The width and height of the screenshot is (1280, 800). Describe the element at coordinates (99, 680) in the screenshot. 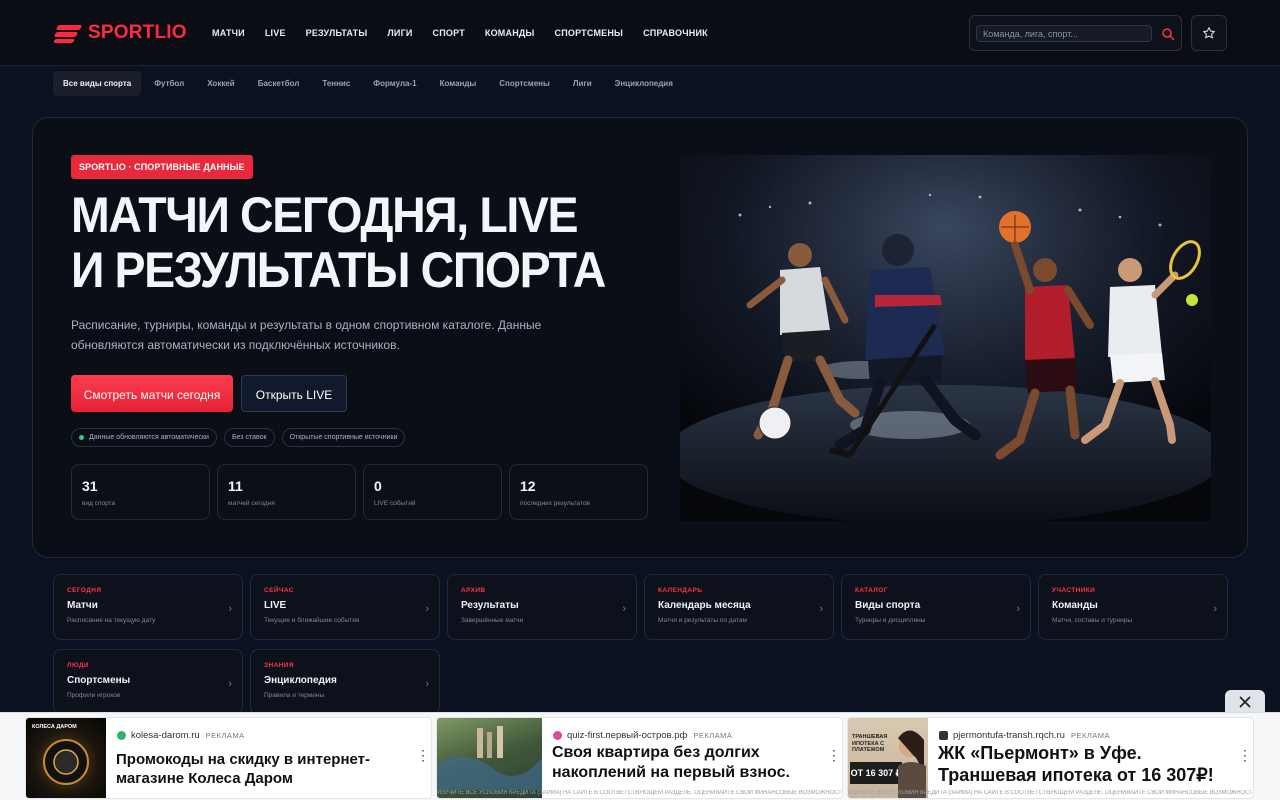

I see `card-title: Спортсмены` at that location.